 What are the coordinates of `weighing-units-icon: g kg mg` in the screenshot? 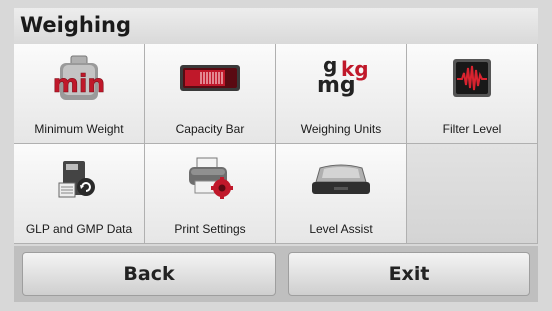 It's located at (341, 78).